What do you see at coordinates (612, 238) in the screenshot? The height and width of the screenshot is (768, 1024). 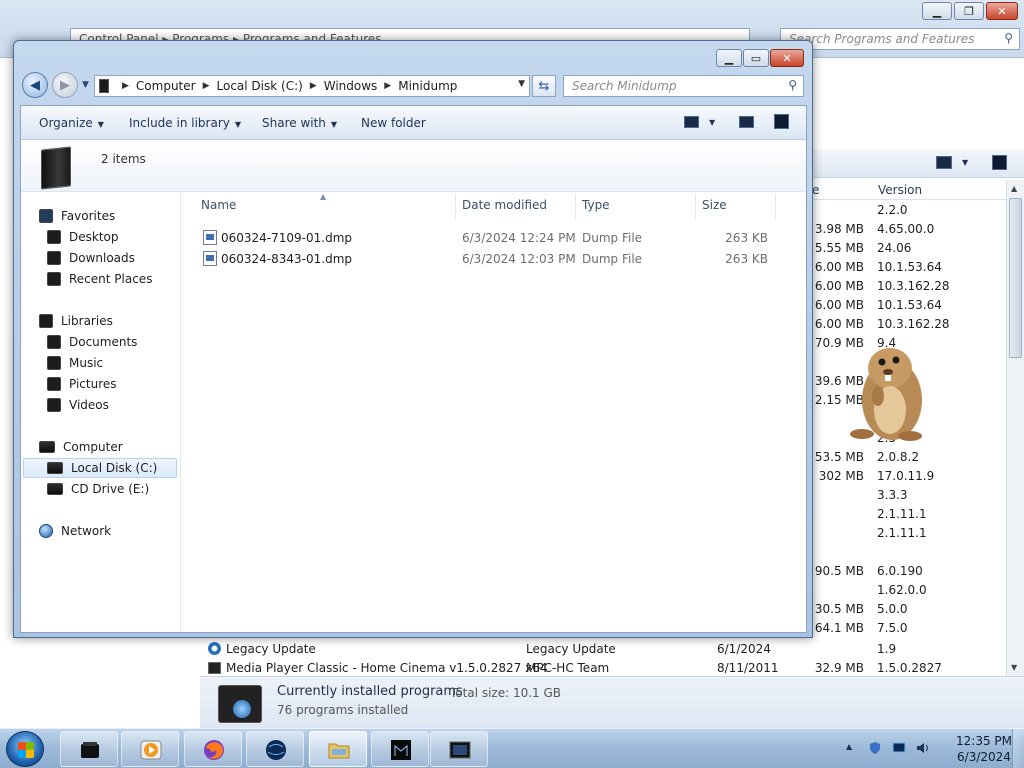 I see `file-type: Dump File` at bounding box center [612, 238].